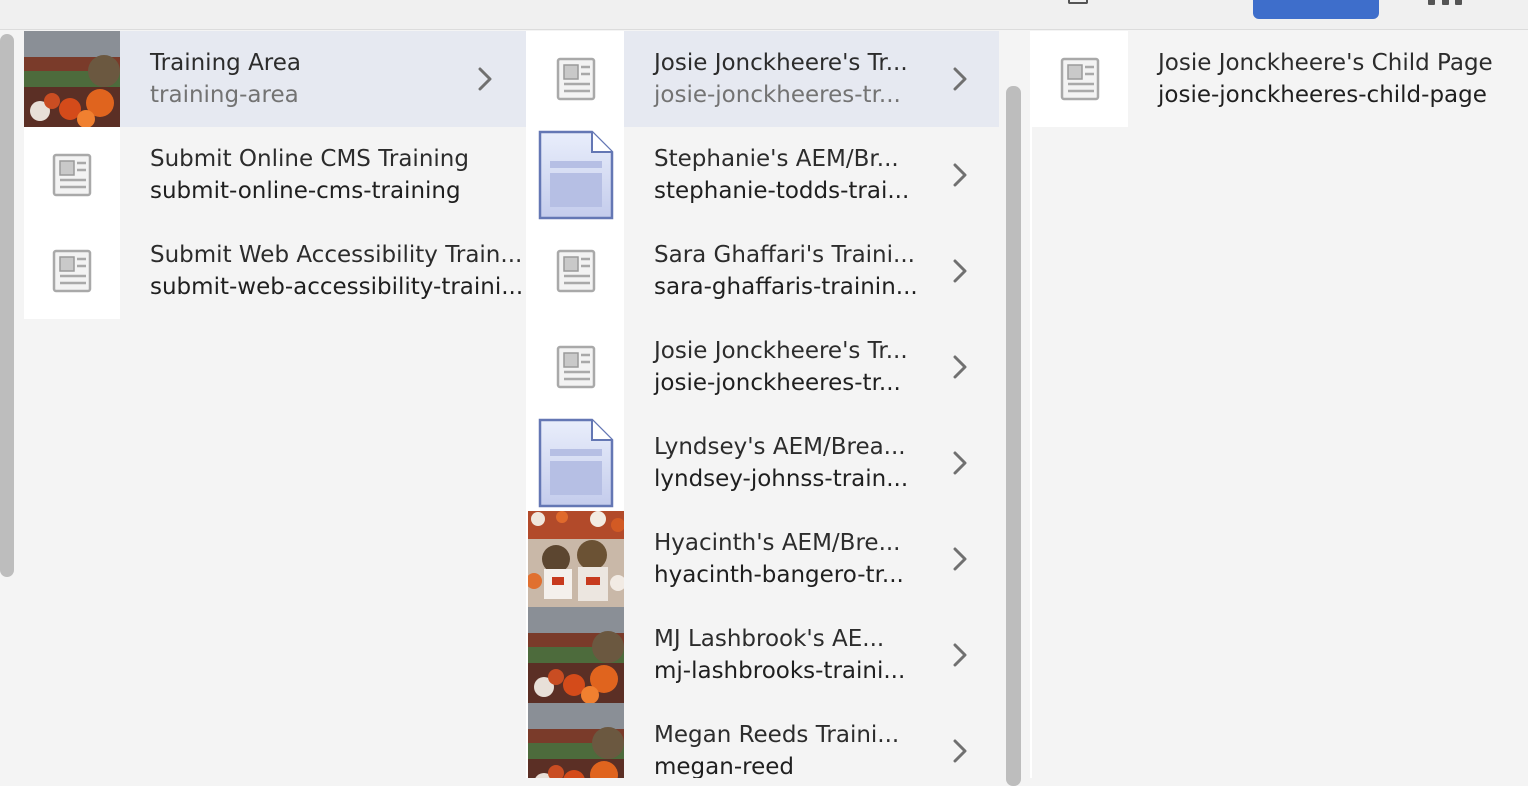  I want to click on item-name: submit-online-cms-training, so click(305, 191).